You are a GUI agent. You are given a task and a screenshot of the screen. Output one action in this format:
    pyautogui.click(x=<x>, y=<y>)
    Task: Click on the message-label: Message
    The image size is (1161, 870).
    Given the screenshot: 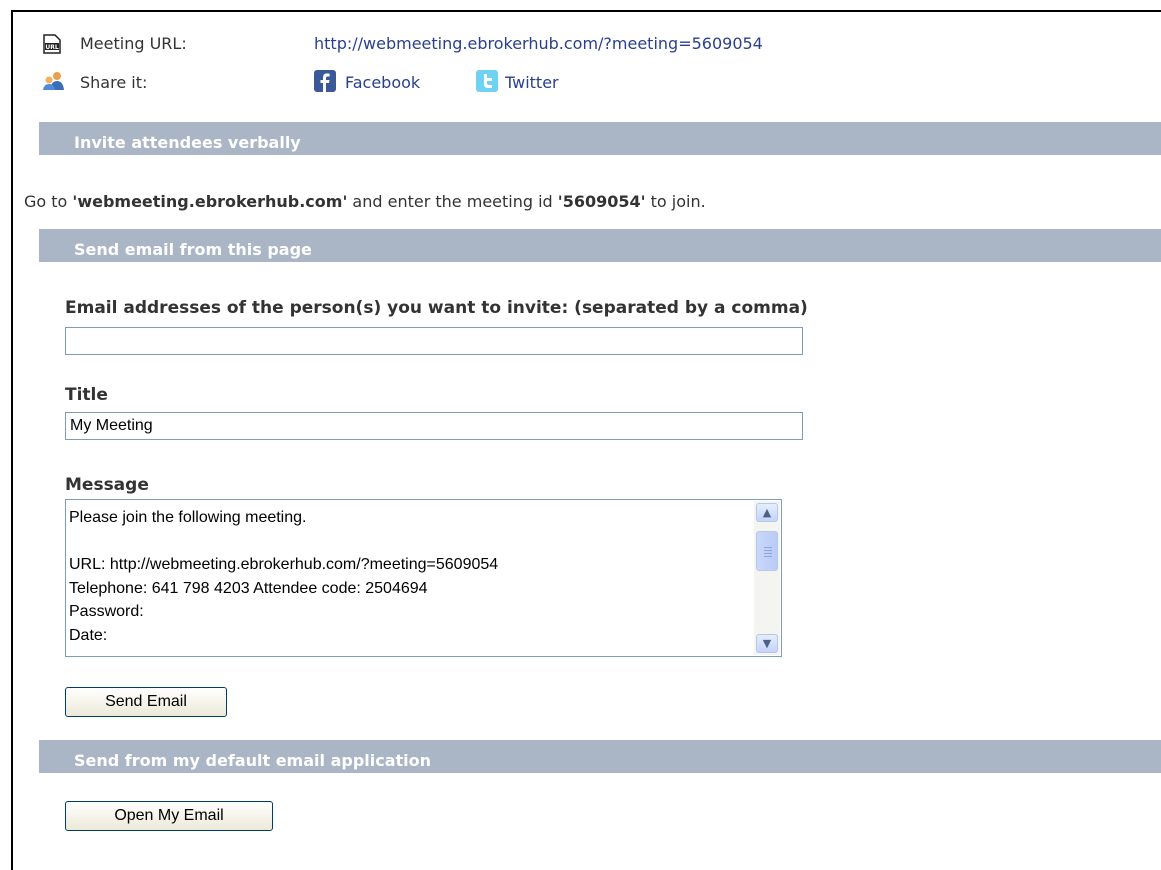 What is the action you would take?
    pyautogui.click(x=107, y=485)
    